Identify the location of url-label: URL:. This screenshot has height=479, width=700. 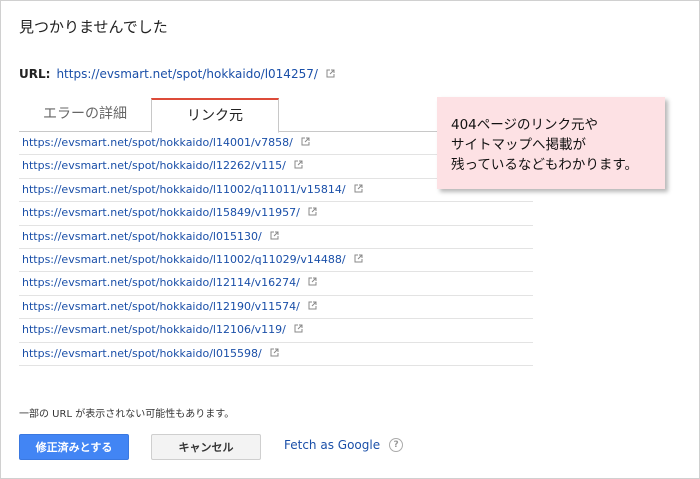
(35, 74).